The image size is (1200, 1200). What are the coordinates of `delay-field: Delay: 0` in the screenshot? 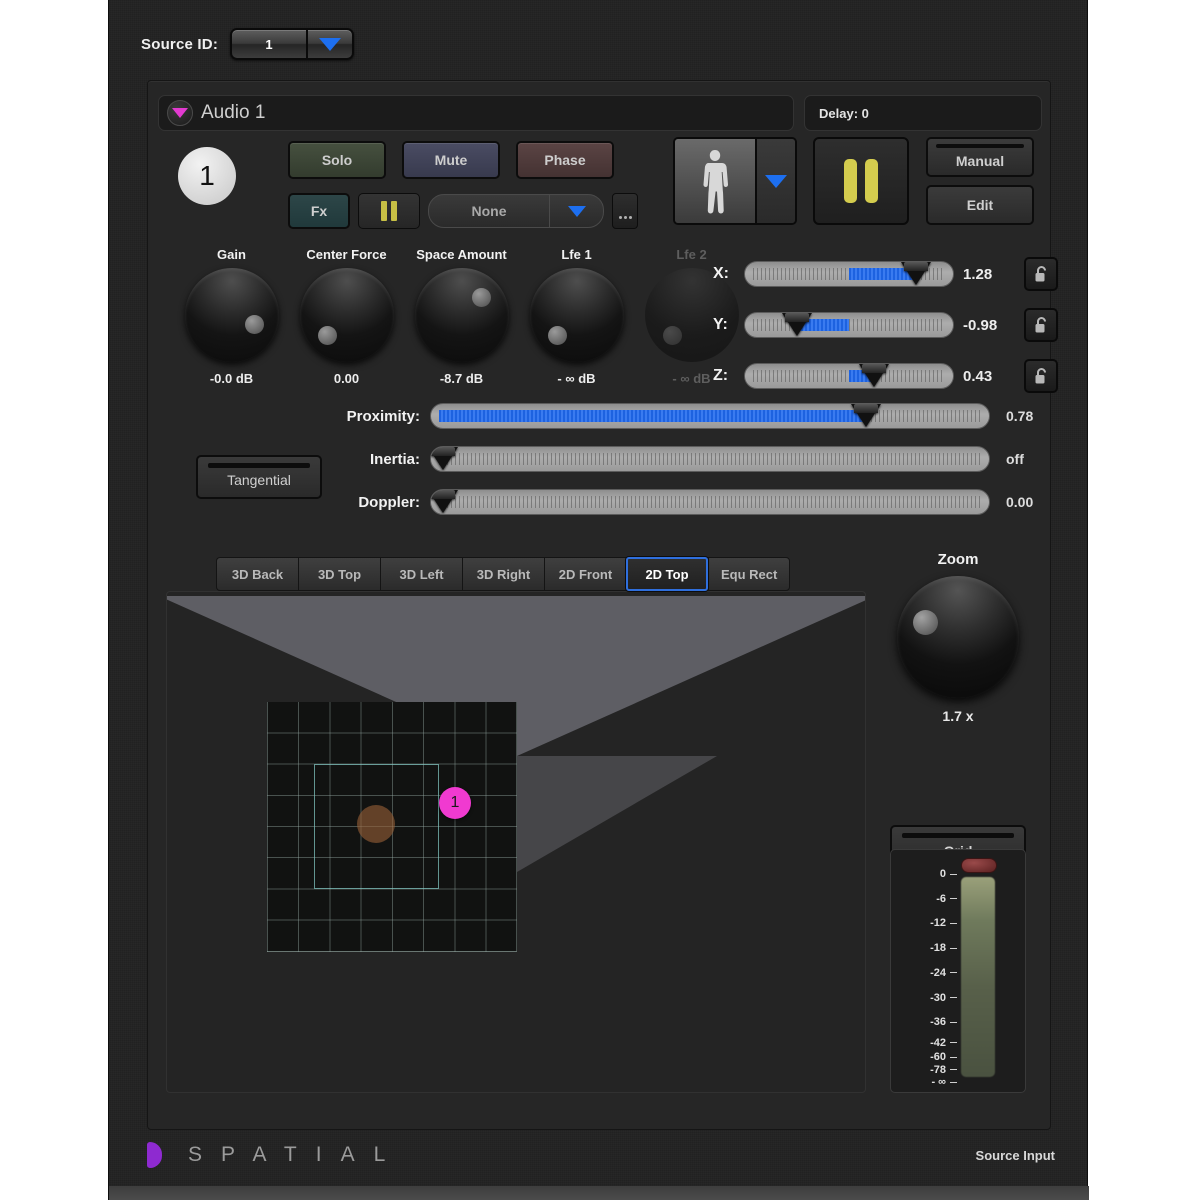 It's located at (923, 113).